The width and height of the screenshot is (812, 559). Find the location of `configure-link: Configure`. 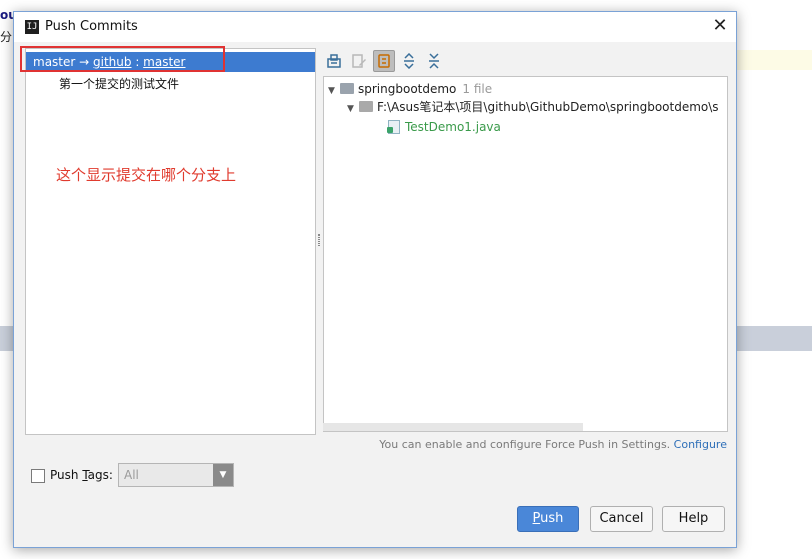

configure-link: Configure is located at coordinates (700, 444).